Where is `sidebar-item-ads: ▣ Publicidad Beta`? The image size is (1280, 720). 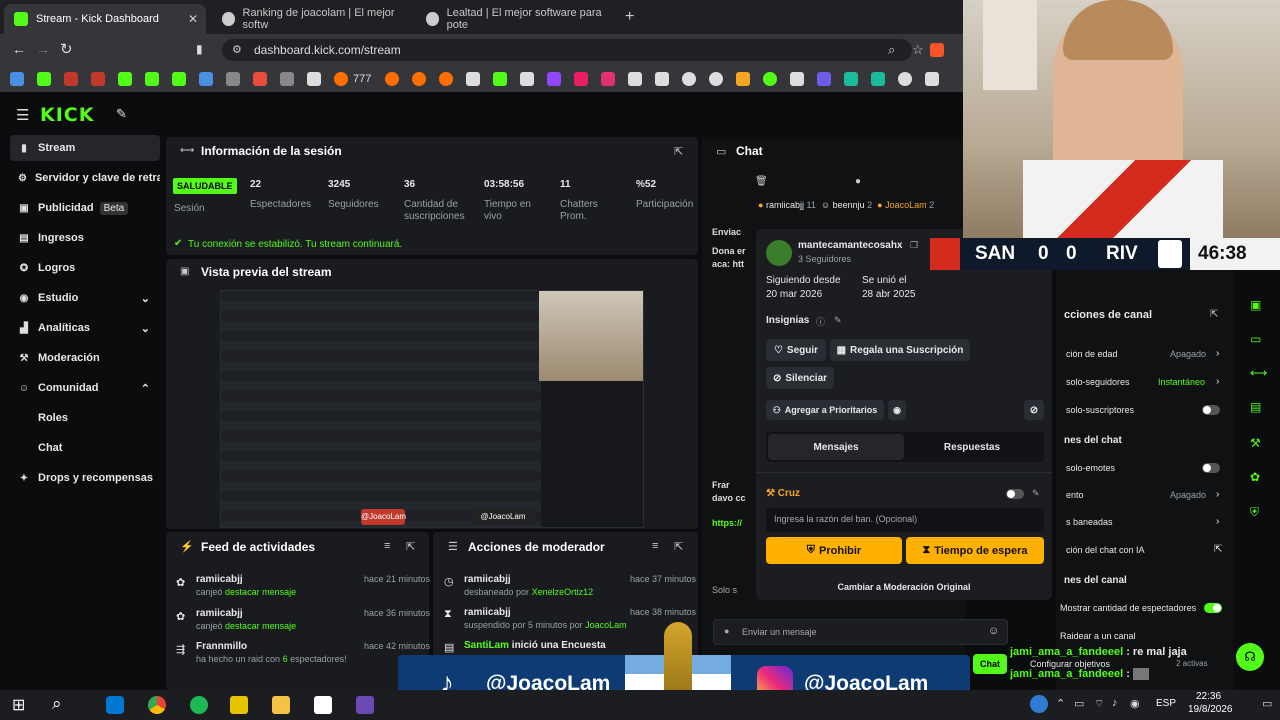
sidebar-item-ads: ▣ Publicidad Beta is located at coordinates (85, 208).